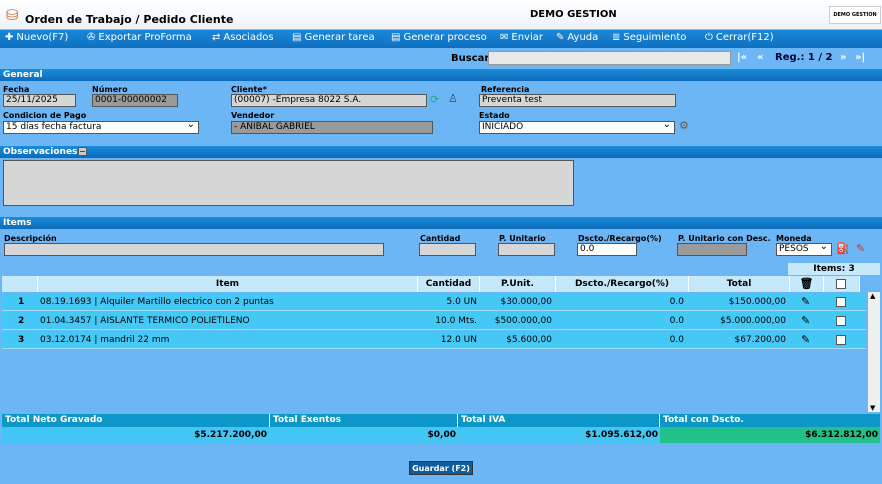 Image resolution: width=882 pixels, height=484 pixels. Describe the element at coordinates (760, 57) in the screenshot. I see `prev-record-button: «` at that location.